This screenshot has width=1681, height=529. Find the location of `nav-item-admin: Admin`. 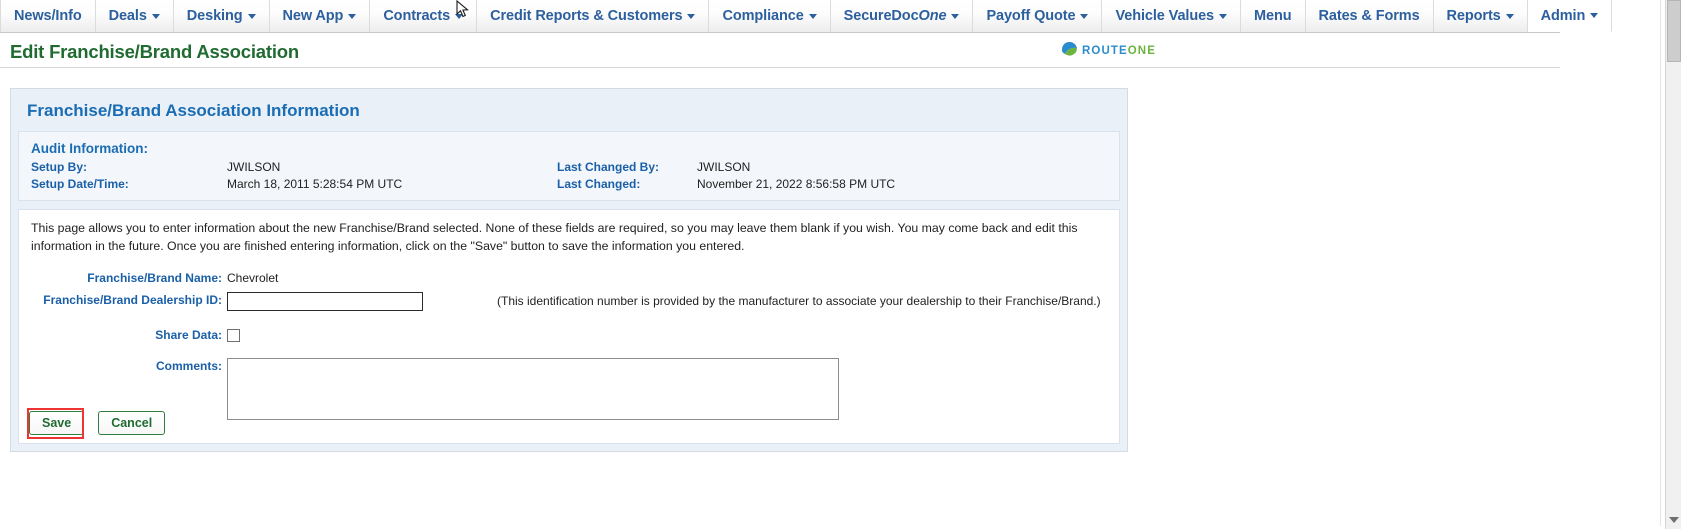

nav-item-admin: Admin is located at coordinates (1570, 16).